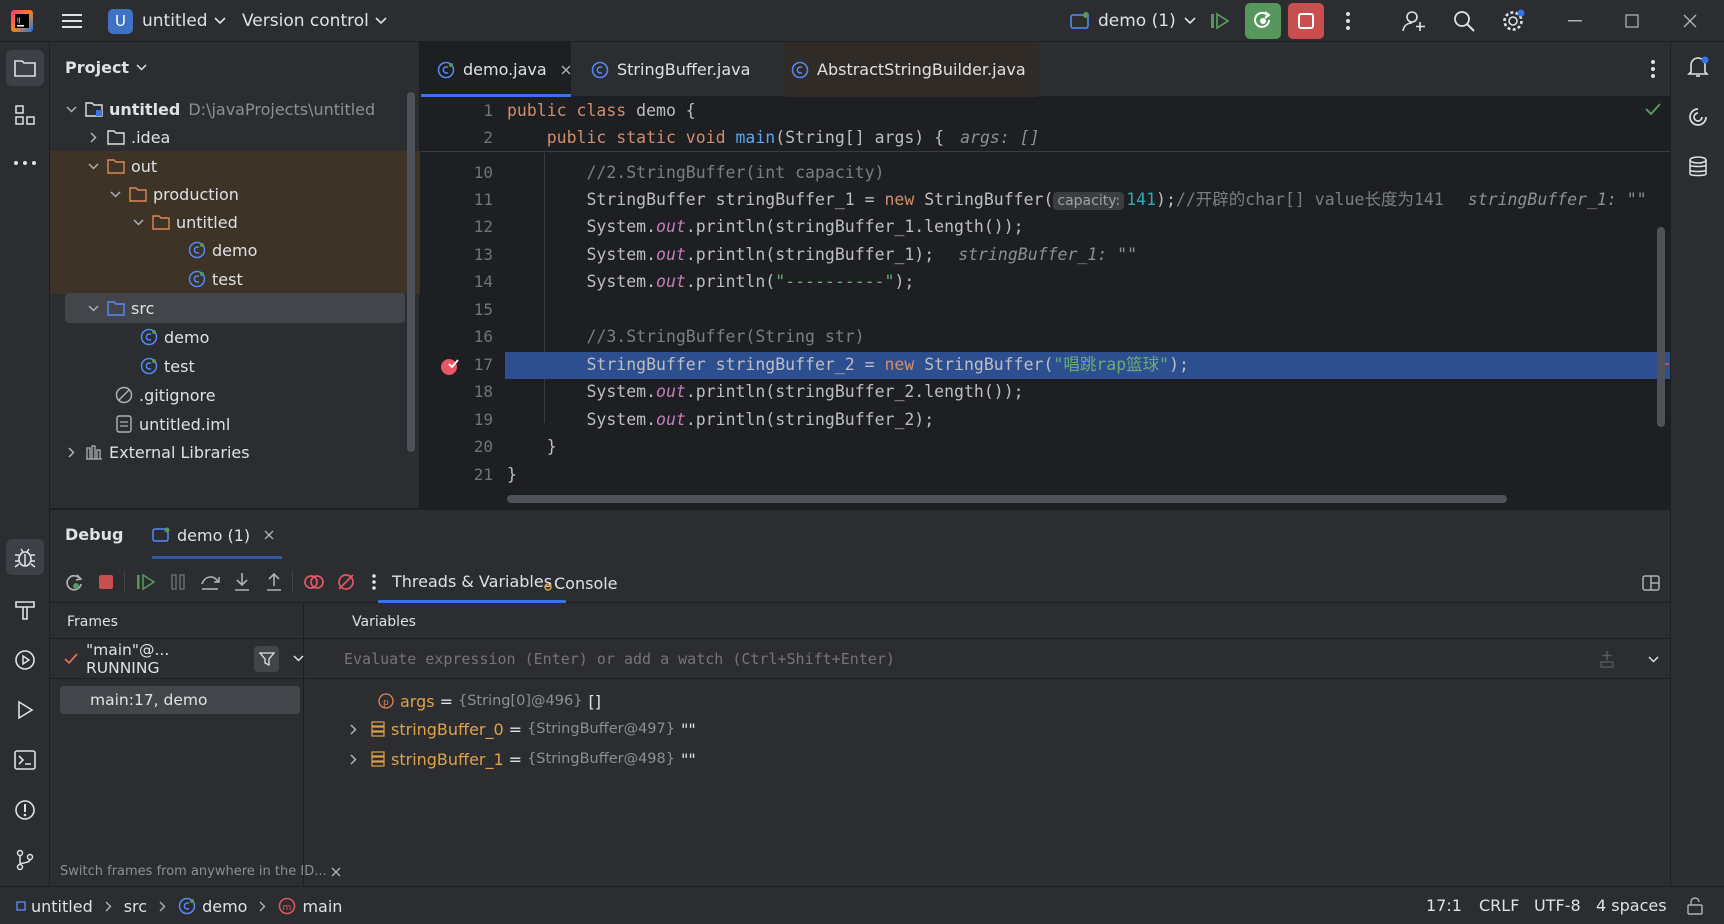 The width and height of the screenshot is (1724, 924). I want to click on step-into-icon, so click(242, 582).